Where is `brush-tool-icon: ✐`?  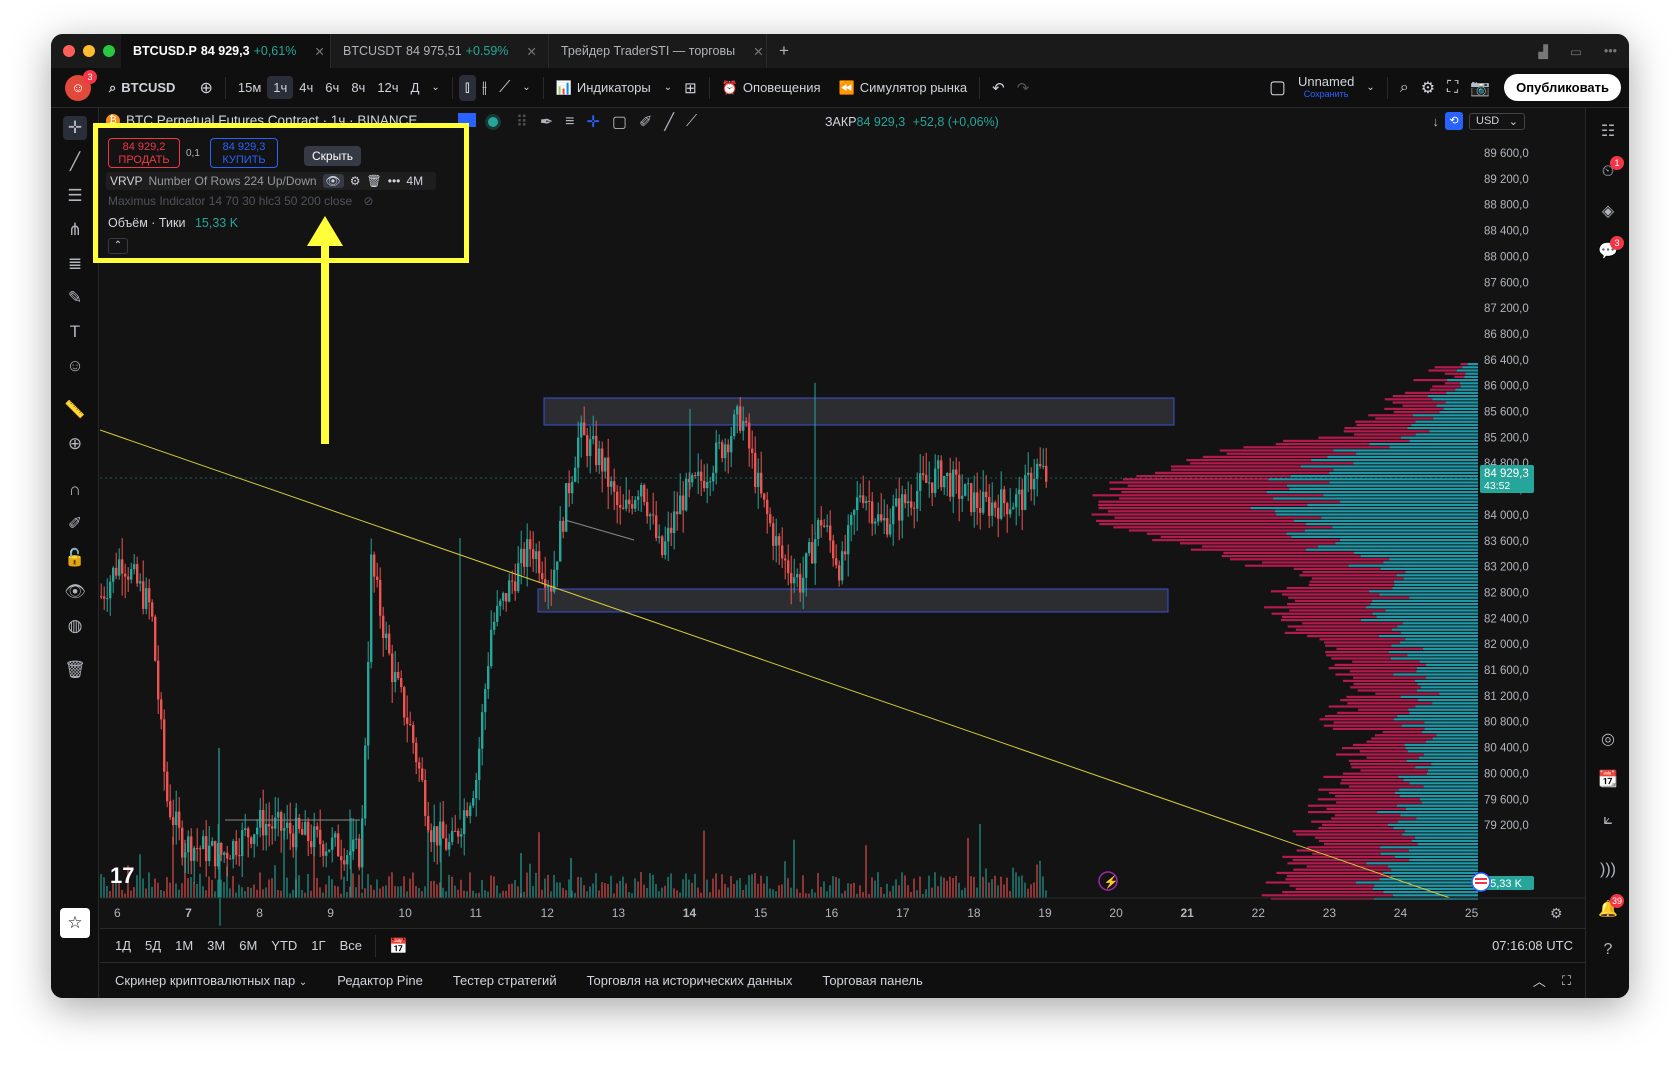 brush-tool-icon: ✐ is located at coordinates (645, 122).